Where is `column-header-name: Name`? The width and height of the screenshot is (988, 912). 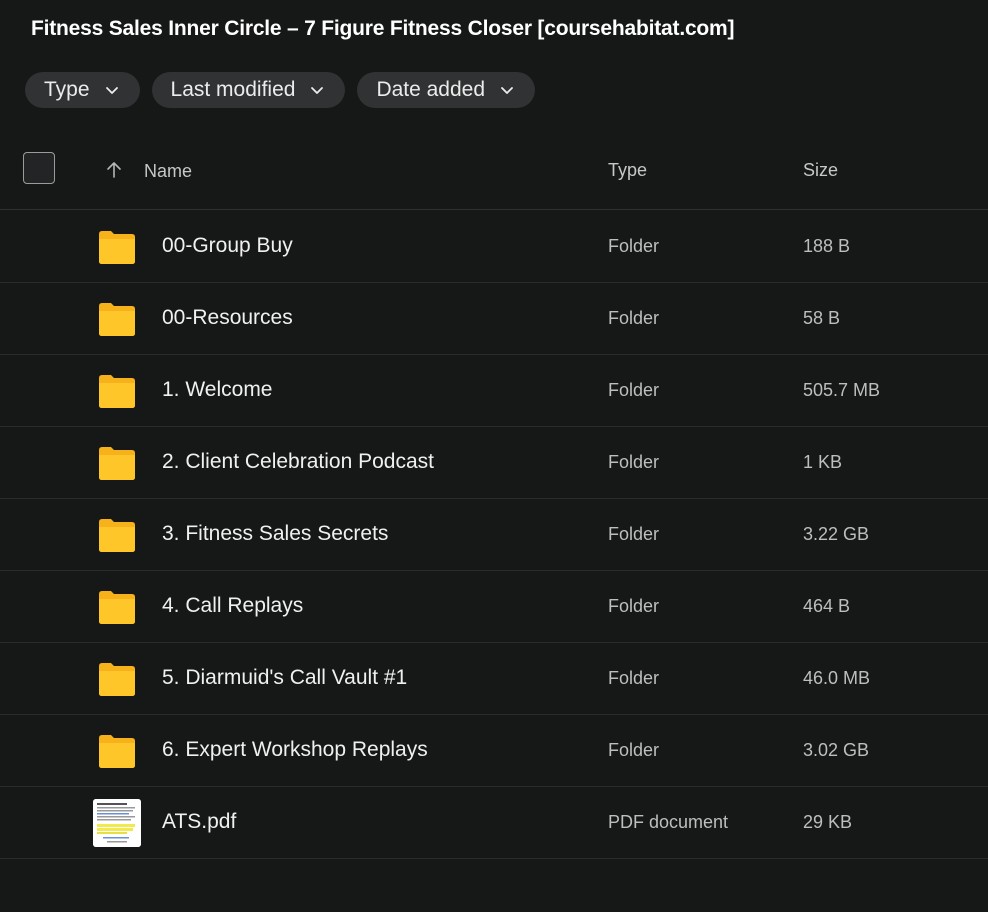
column-header-name: Name is located at coordinates (168, 171).